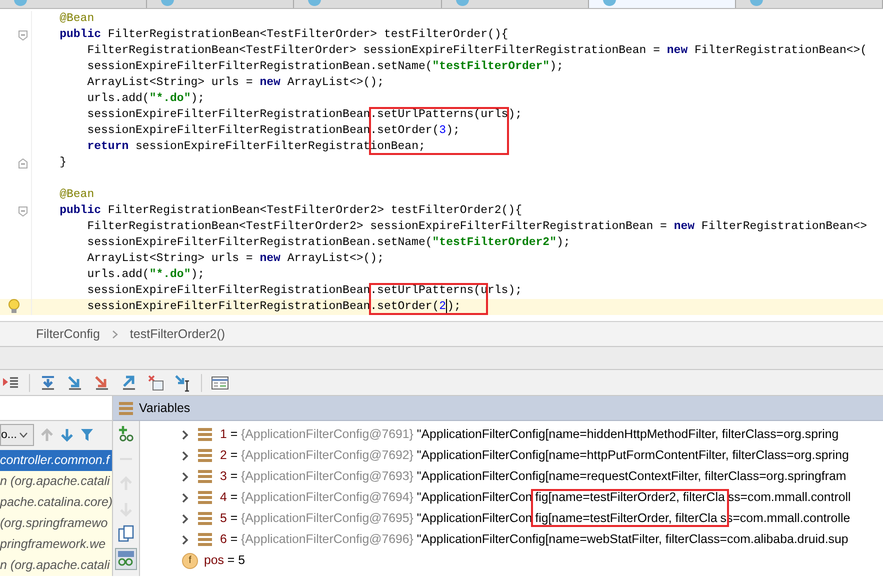  Describe the element at coordinates (220, 383) in the screenshot. I see `evaluate-icon` at that location.